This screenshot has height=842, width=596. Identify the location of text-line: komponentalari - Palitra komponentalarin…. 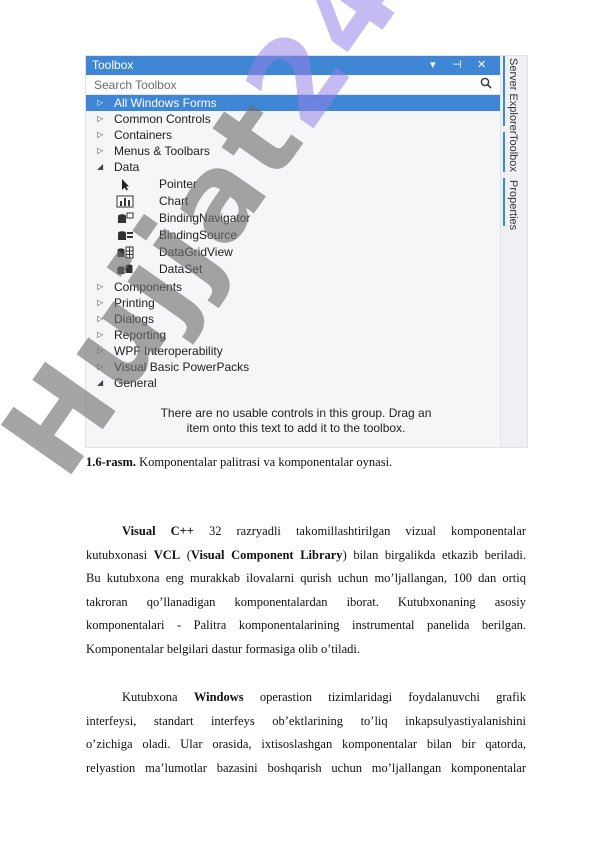
(306, 625).